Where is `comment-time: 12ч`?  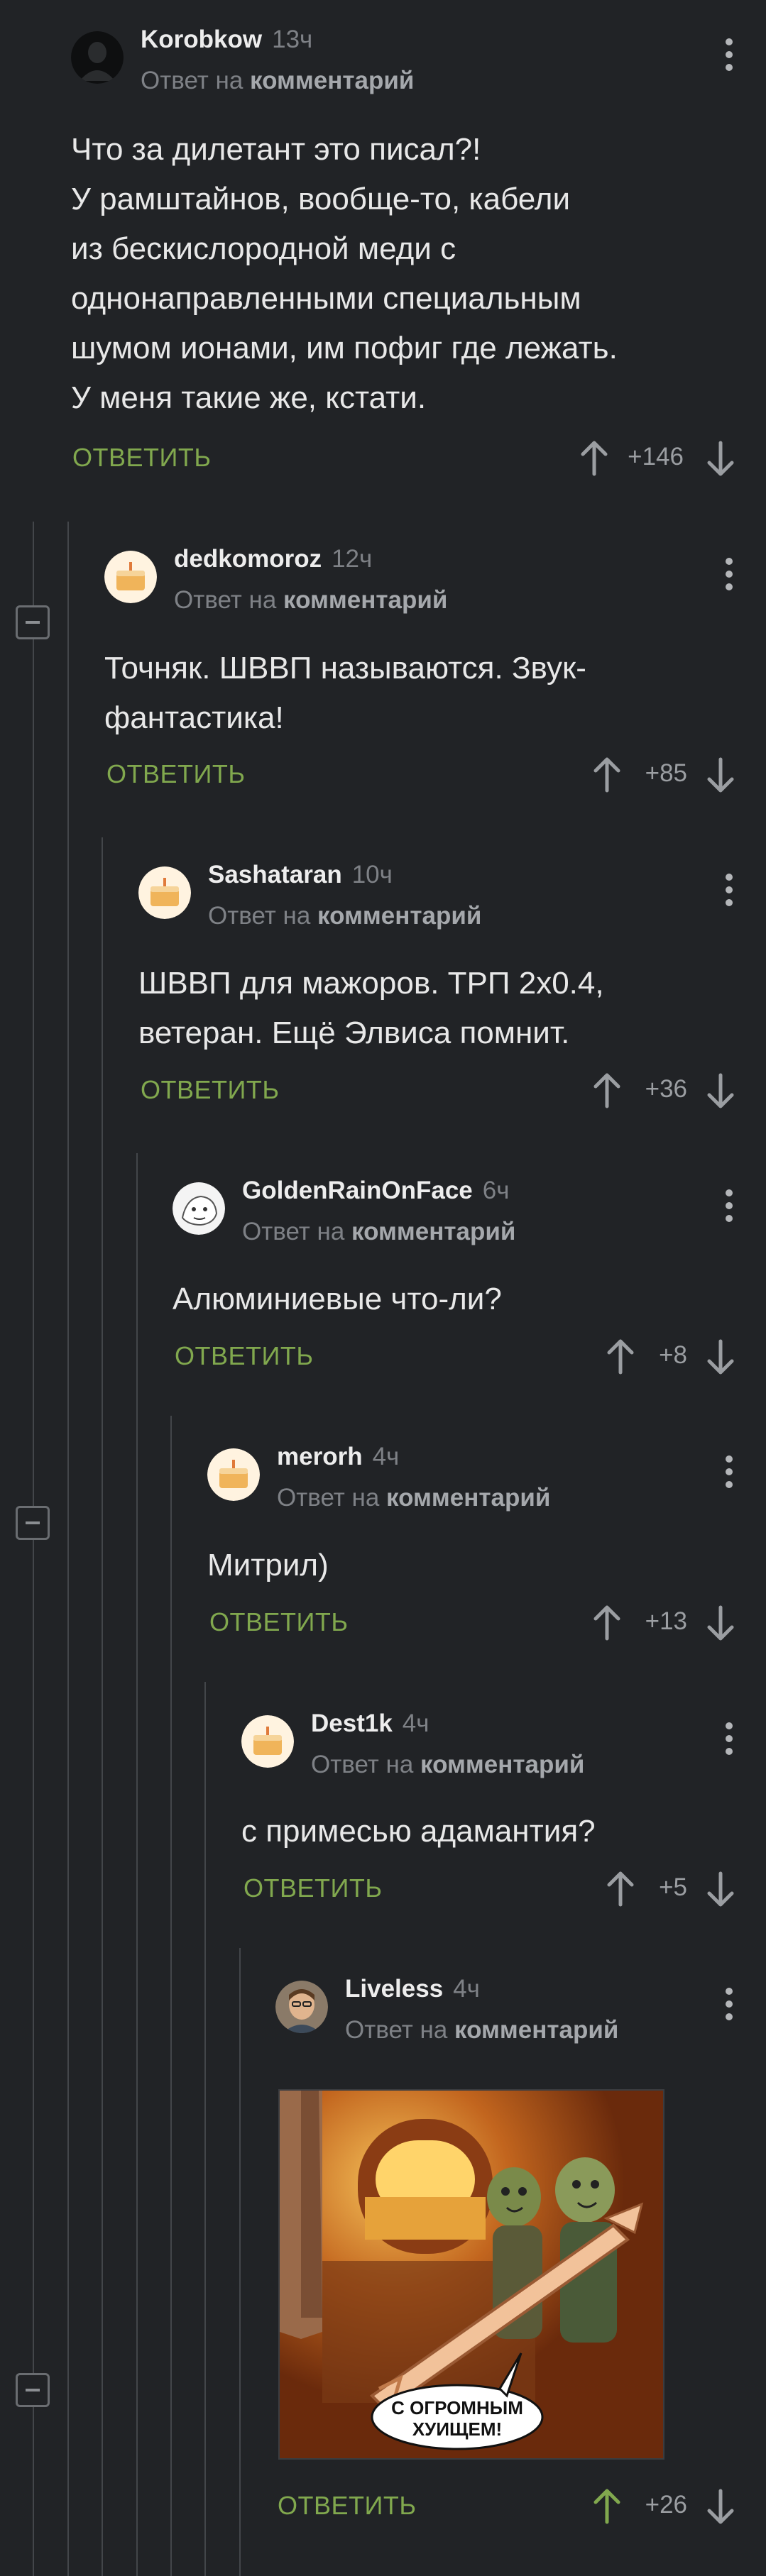
comment-time: 12ч is located at coordinates (352, 559).